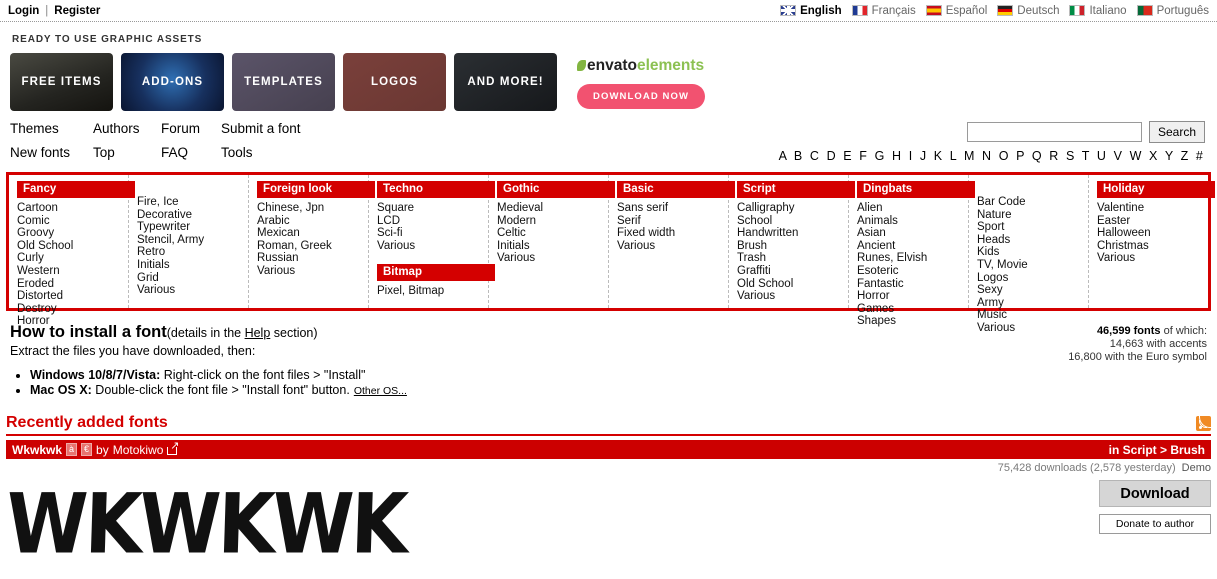 Image resolution: width=1217 pixels, height=579 pixels. What do you see at coordinates (69, 208) in the screenshot?
I see `category-link: Cartoon` at bounding box center [69, 208].